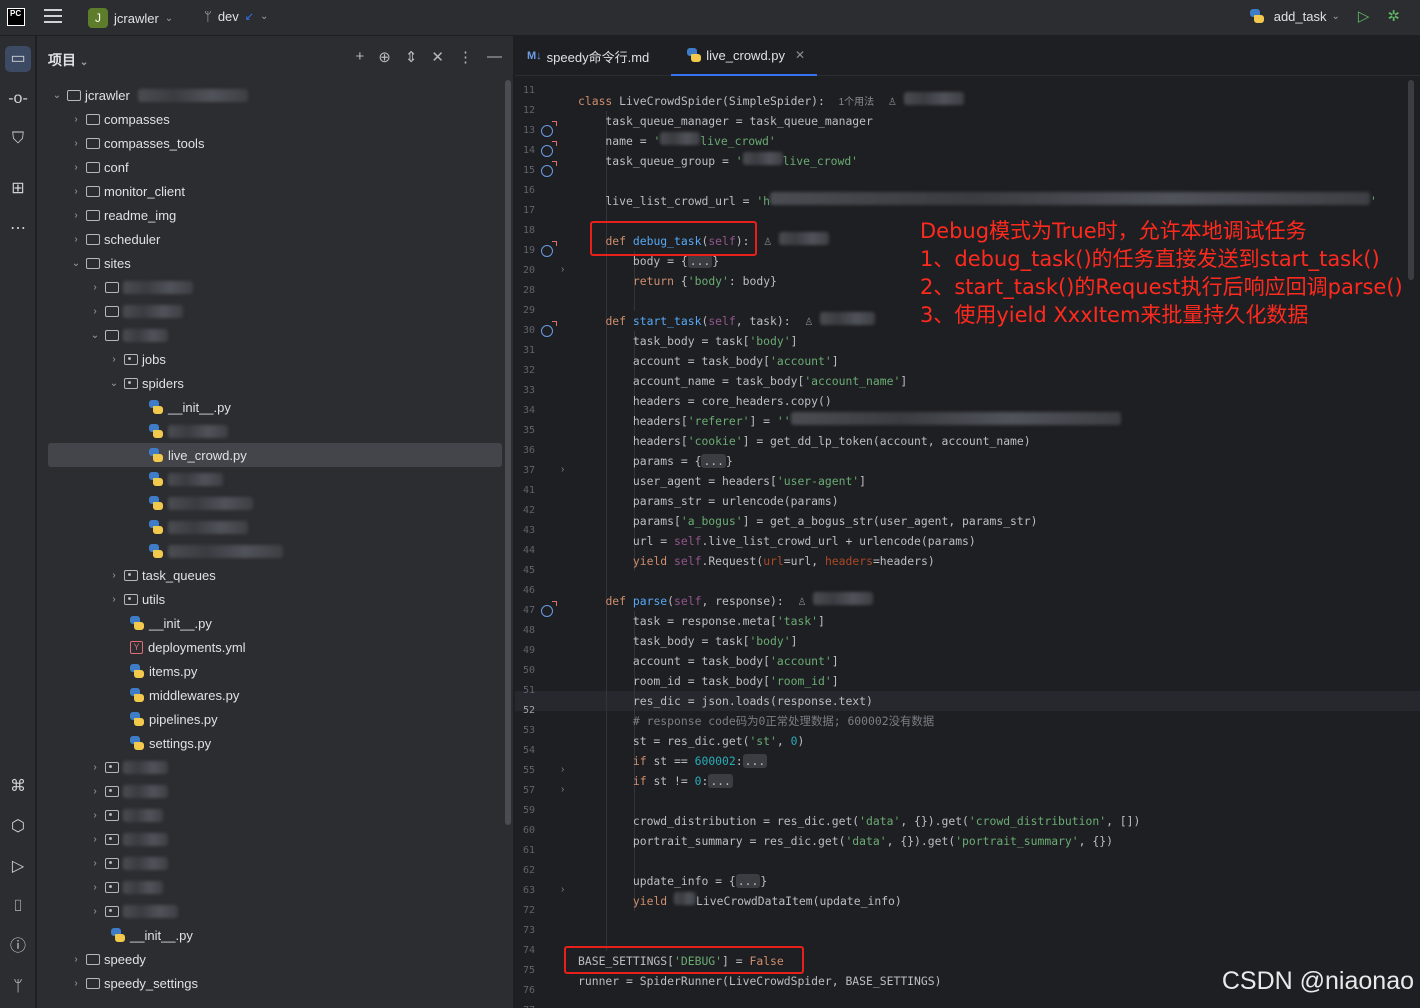 The image size is (1420, 1008). What do you see at coordinates (18, 189) in the screenshot?
I see `bookmarks-icon: ⊞` at bounding box center [18, 189].